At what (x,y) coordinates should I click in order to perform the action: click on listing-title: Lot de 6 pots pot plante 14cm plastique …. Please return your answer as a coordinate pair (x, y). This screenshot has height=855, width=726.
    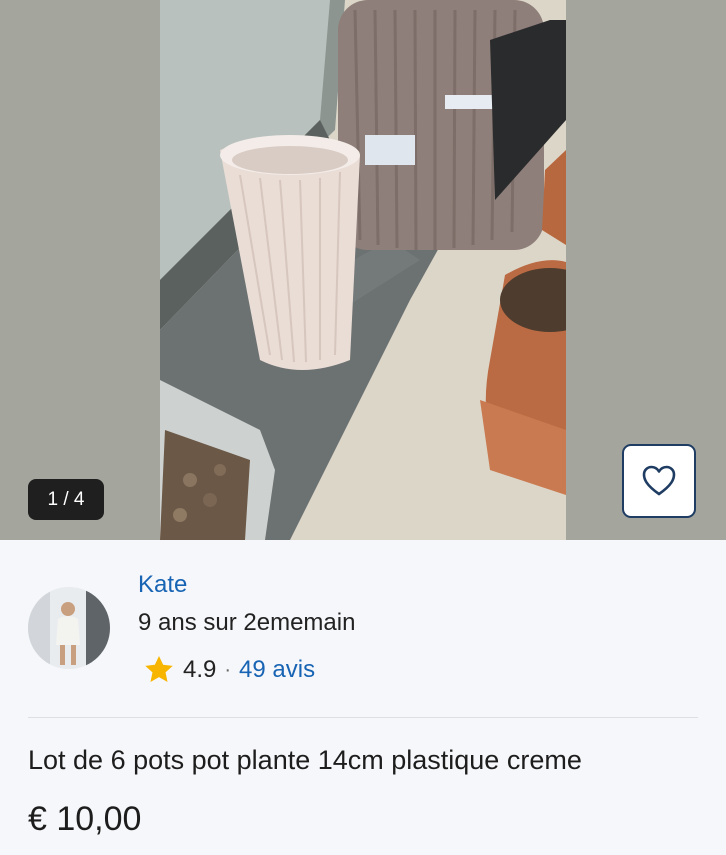
    Looking at the image, I should click on (305, 760).